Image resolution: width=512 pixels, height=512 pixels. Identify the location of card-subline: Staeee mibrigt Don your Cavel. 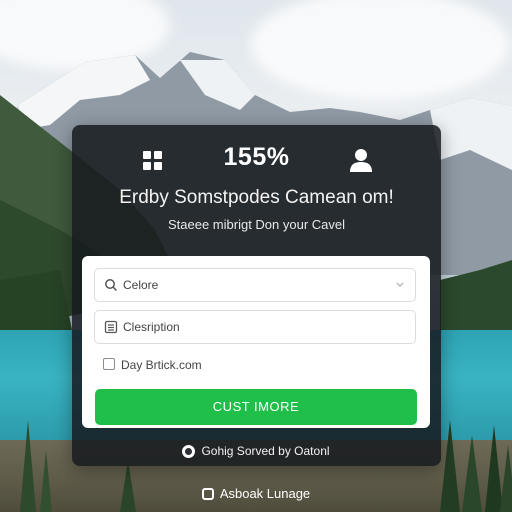
(256, 224).